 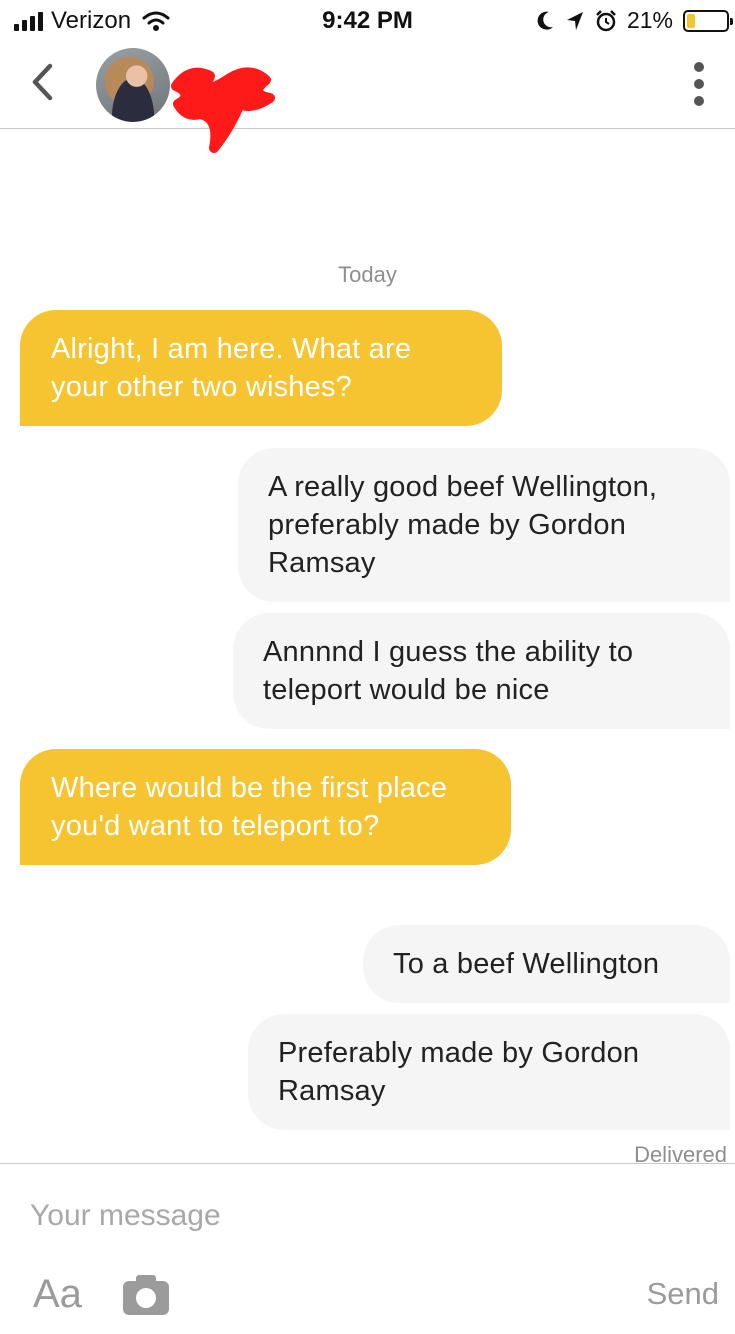 I want to click on redaction-scribble, so click(x=223, y=110).